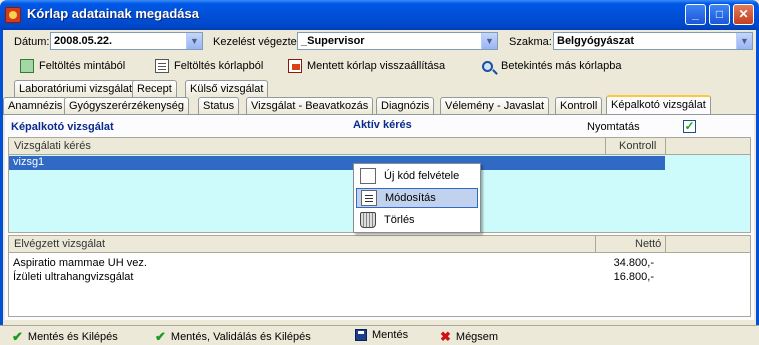 This screenshot has height=345, width=759. Describe the element at coordinates (113, 13) in the screenshot. I see `window-title: Kórlap adatainak megadása` at that location.